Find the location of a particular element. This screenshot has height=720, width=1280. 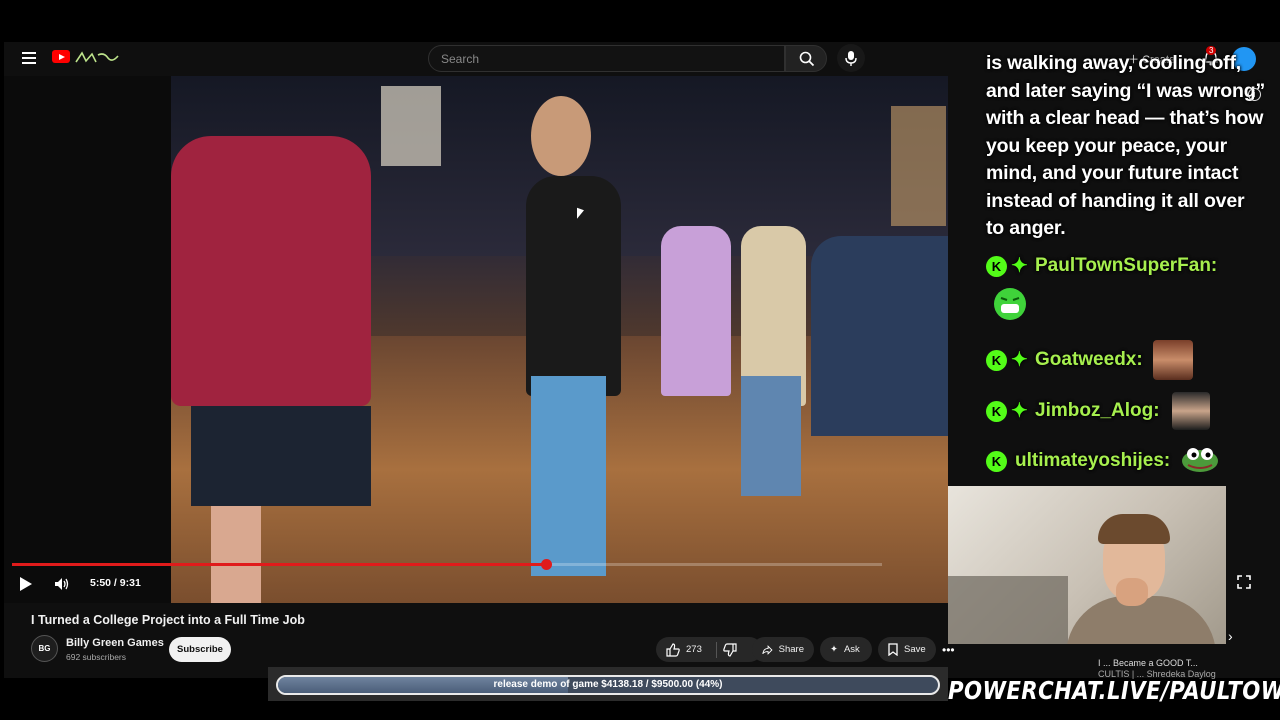

time-display: 5:50 / 9:31 is located at coordinates (115, 583).